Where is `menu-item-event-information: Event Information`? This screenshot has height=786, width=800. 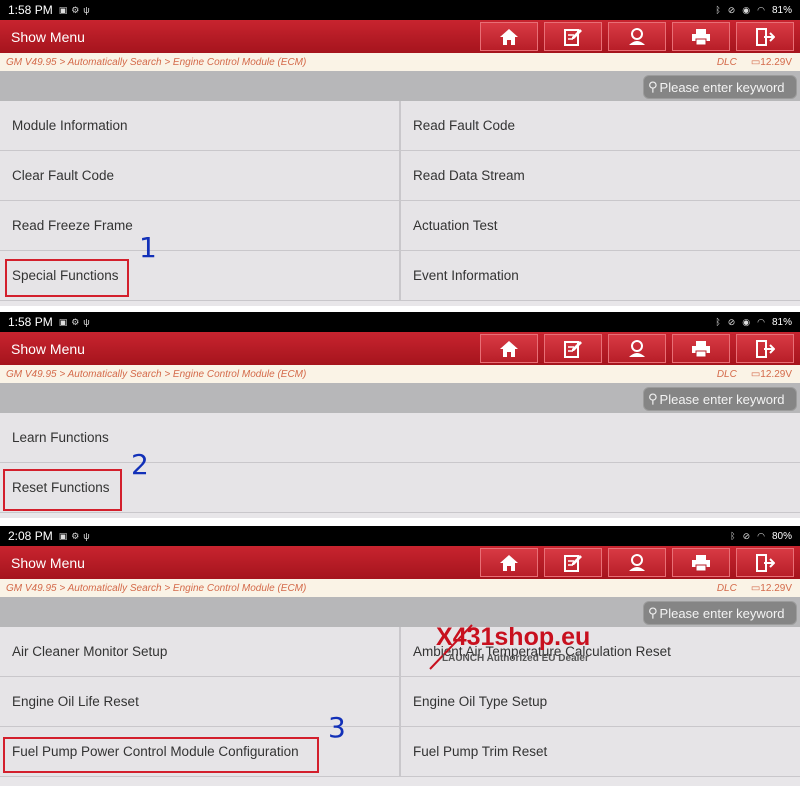
menu-item-event-information: Event Information is located at coordinates (599, 275).